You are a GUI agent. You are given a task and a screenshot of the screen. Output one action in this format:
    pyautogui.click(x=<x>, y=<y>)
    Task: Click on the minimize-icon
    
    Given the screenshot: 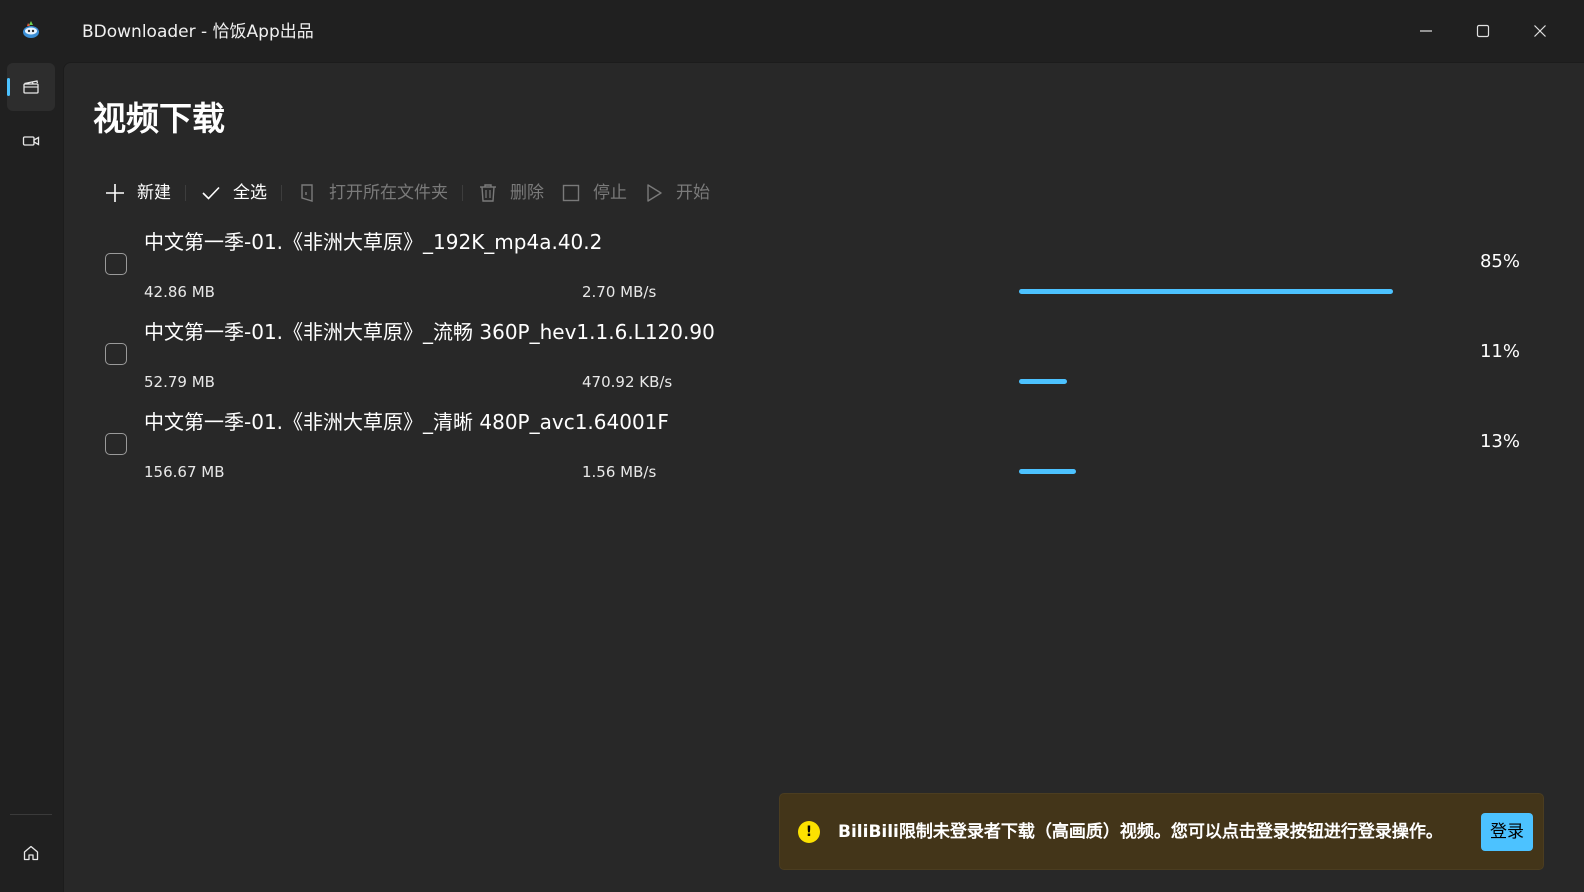 What is the action you would take?
    pyautogui.click(x=1426, y=31)
    